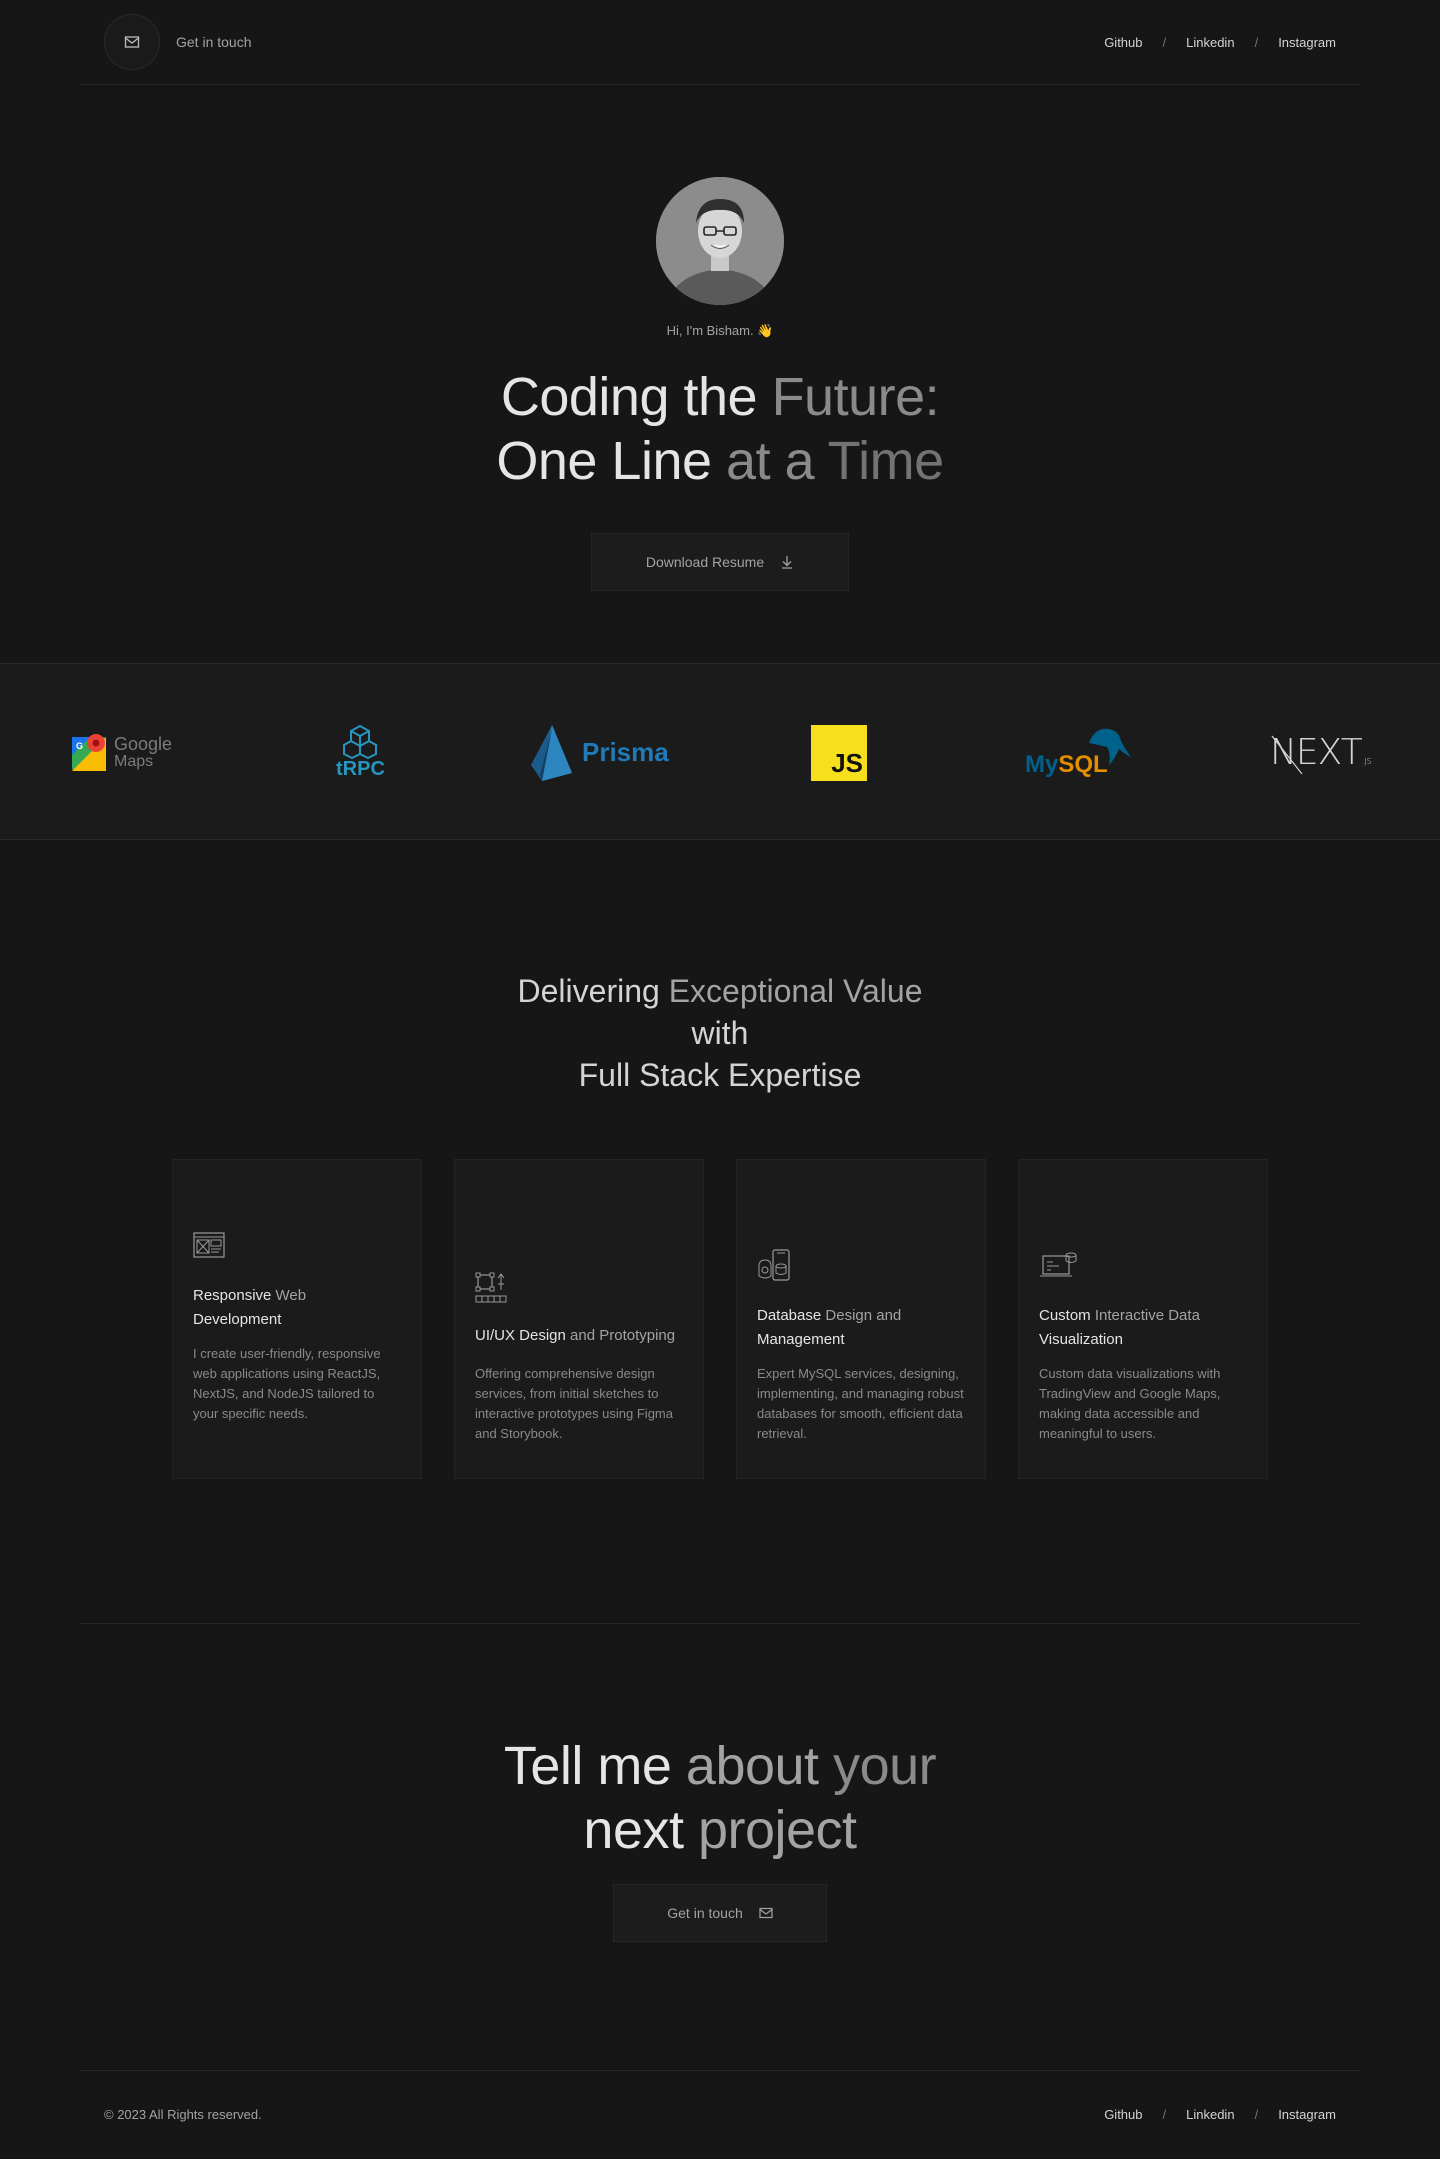 The height and width of the screenshot is (2159, 1440). Describe the element at coordinates (183, 2114) in the screenshot. I see `copyright: © 2023 All Rights reserved.` at that location.